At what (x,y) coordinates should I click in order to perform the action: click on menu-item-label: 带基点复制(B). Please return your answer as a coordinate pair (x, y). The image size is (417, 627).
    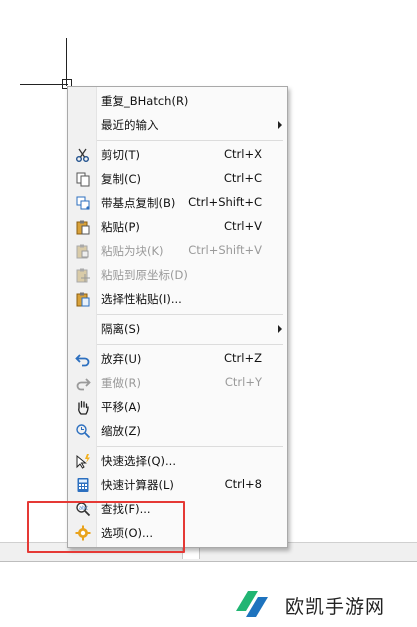
    Looking at the image, I should click on (138, 203).